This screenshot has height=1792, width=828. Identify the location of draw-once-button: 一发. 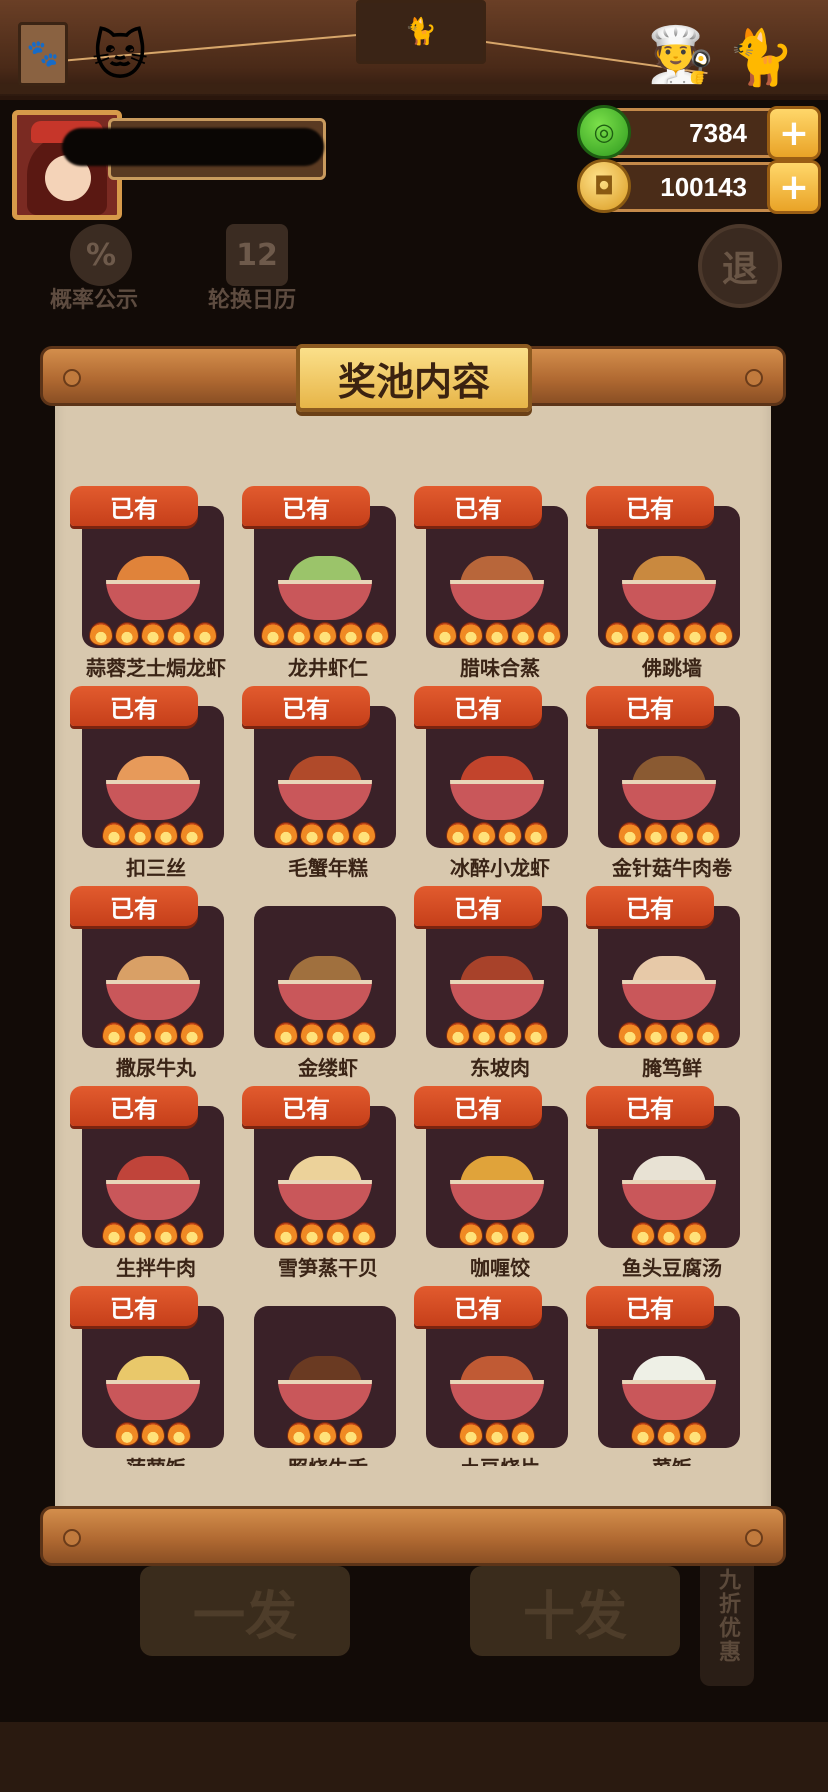
(245, 1611).